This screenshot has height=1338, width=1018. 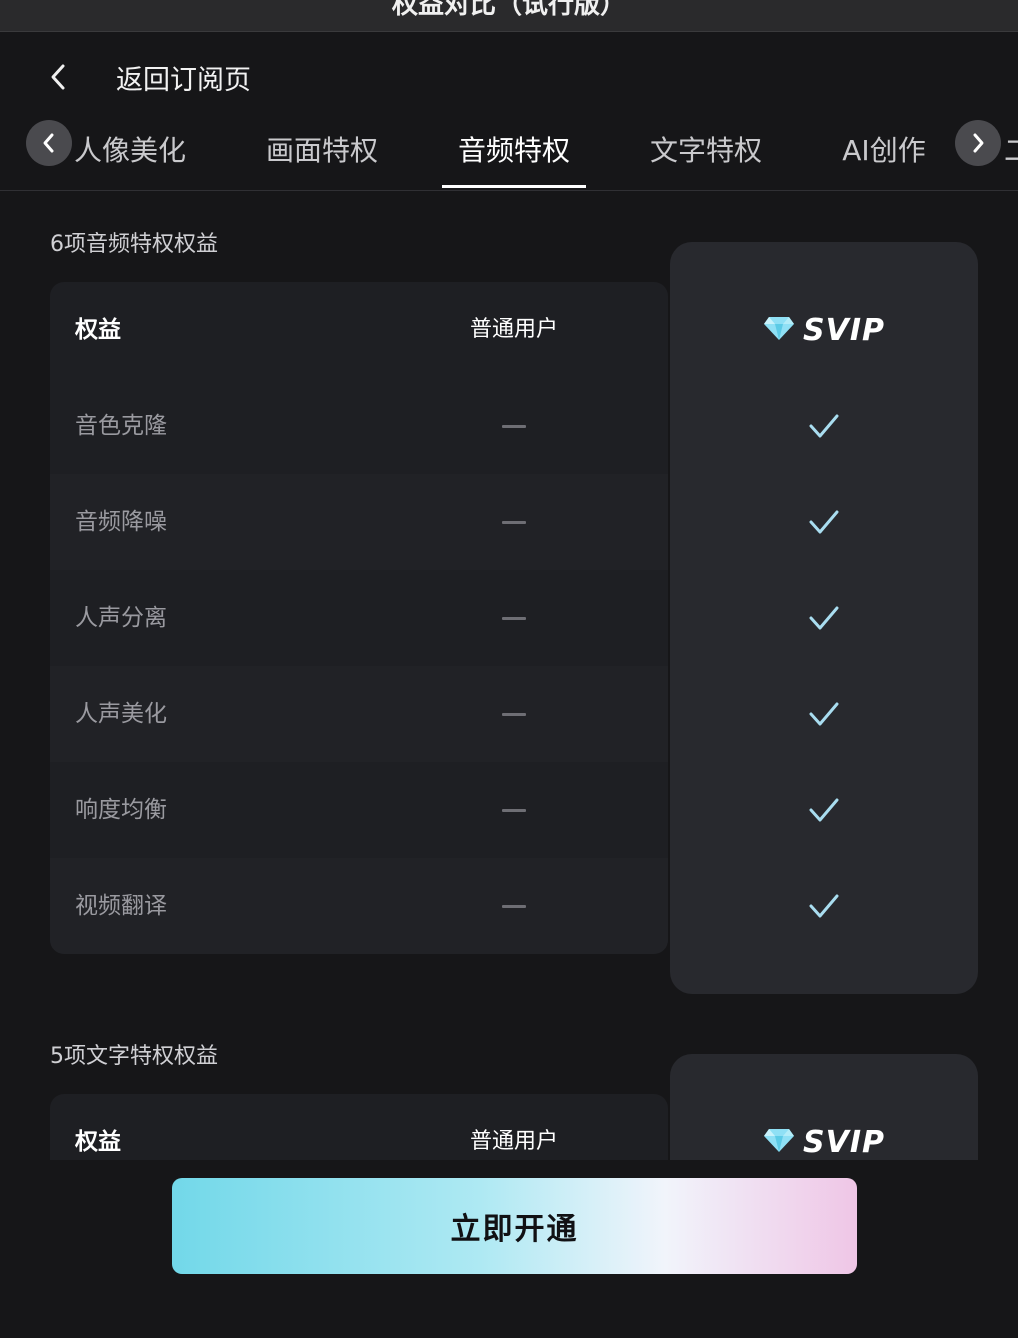 What do you see at coordinates (514, 149) in the screenshot?
I see `tab-audio: 音频特权` at bounding box center [514, 149].